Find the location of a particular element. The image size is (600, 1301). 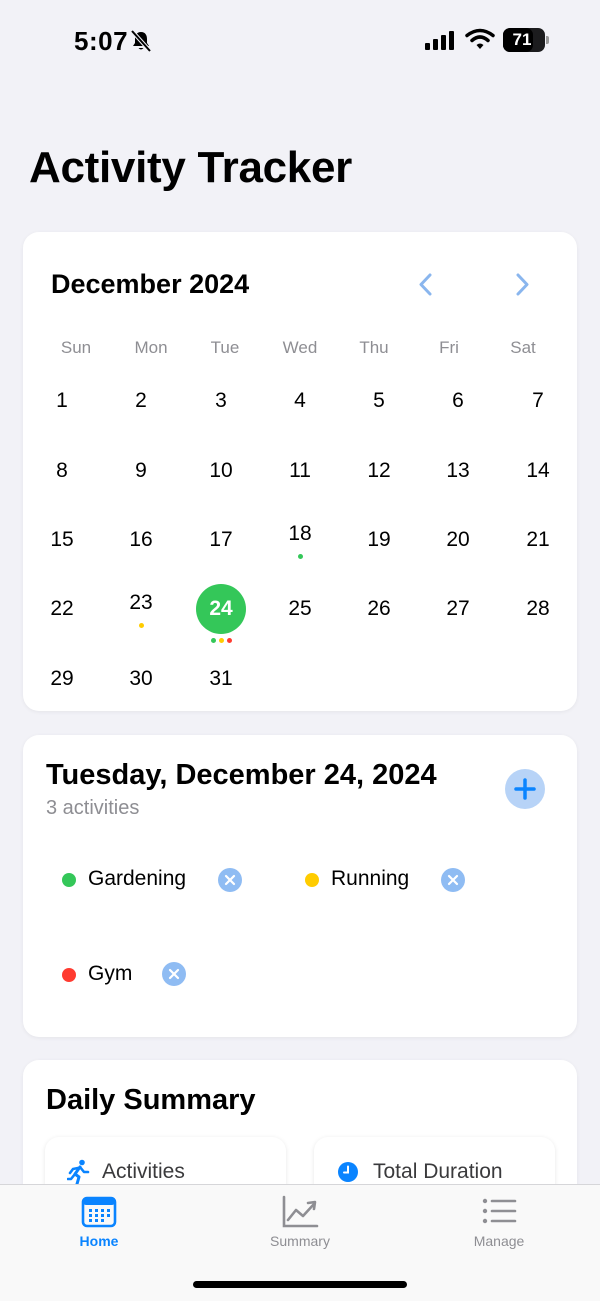

next-month-button is located at coordinates (522, 285).